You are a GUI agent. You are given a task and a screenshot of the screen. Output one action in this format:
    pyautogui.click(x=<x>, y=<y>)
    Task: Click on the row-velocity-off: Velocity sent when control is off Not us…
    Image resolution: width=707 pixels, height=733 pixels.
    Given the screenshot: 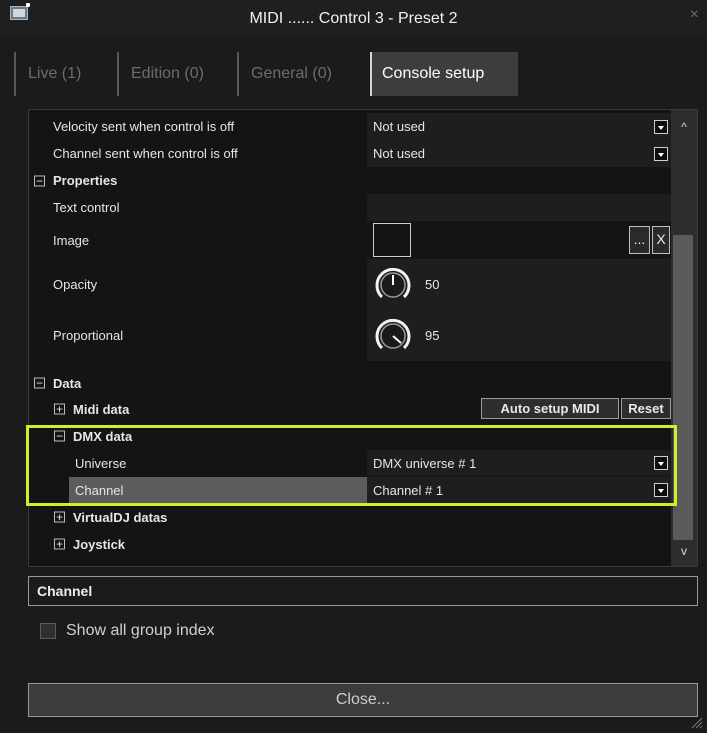 What is the action you would take?
    pyautogui.click(x=350, y=126)
    